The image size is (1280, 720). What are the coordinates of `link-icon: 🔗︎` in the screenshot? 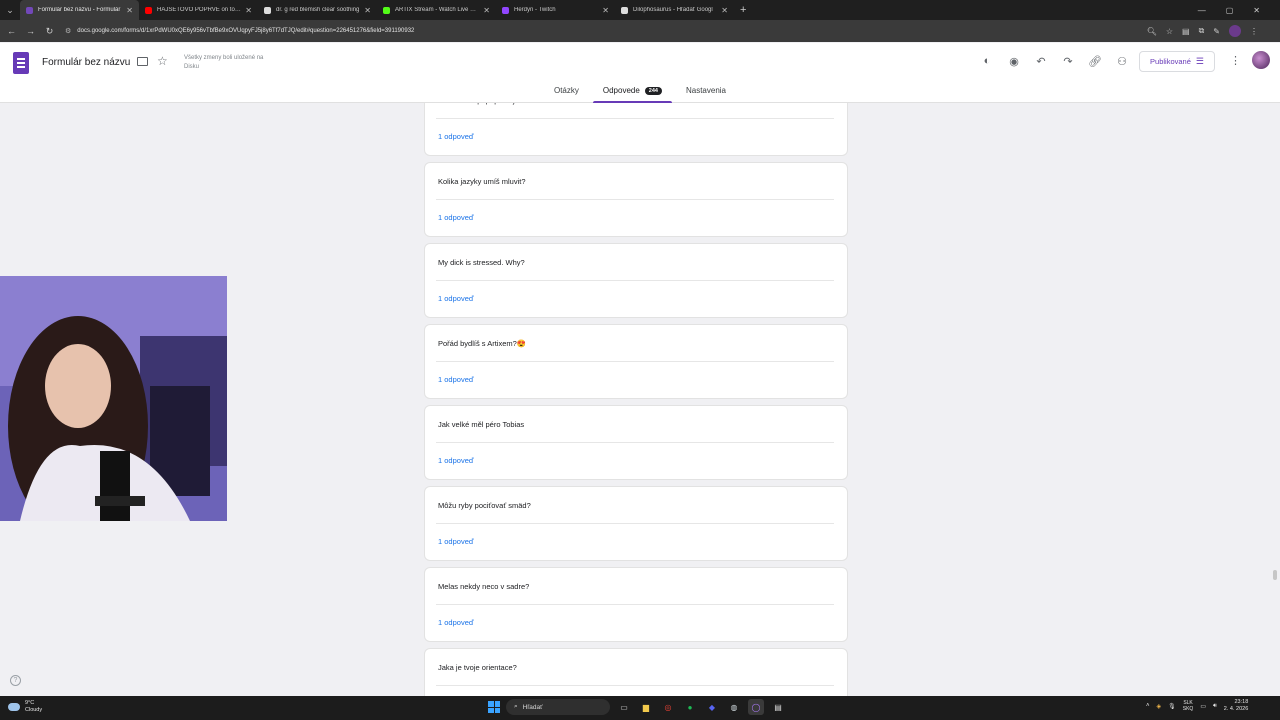 It's located at (1095, 61).